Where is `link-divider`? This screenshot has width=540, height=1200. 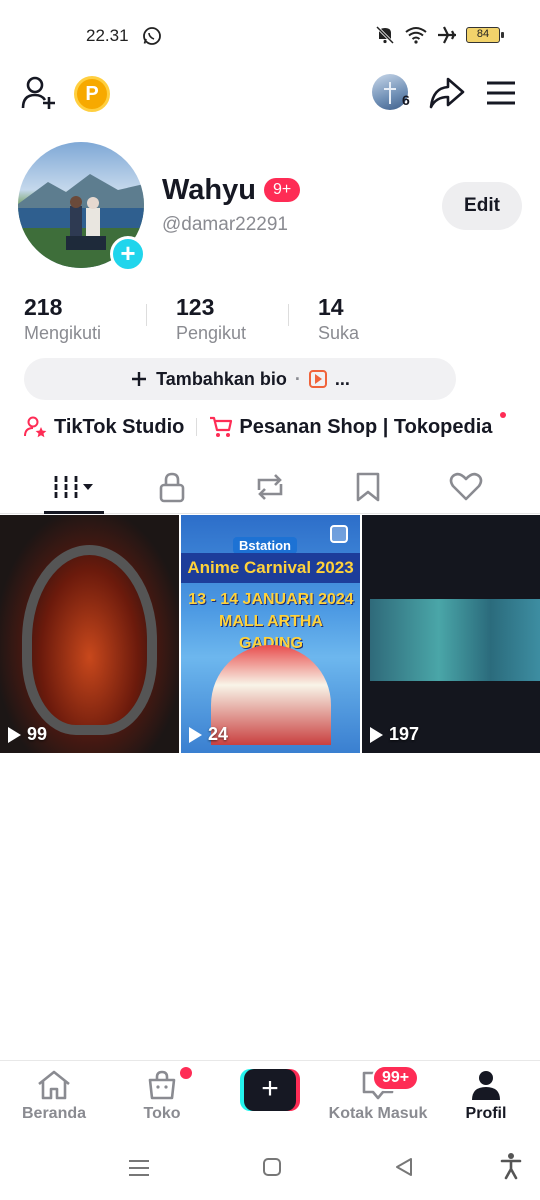 link-divider is located at coordinates (197, 427).